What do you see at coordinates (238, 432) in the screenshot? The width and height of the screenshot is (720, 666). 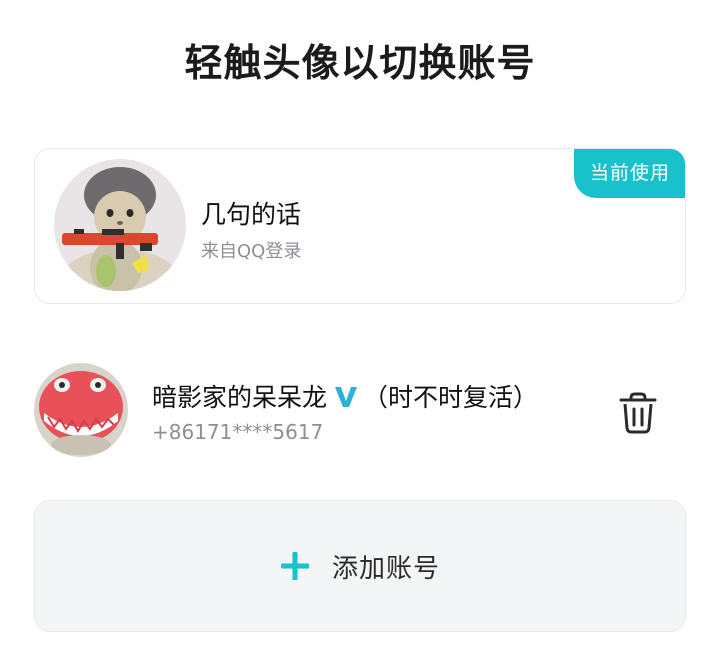 I see `account-phone: +86171****5617` at bounding box center [238, 432].